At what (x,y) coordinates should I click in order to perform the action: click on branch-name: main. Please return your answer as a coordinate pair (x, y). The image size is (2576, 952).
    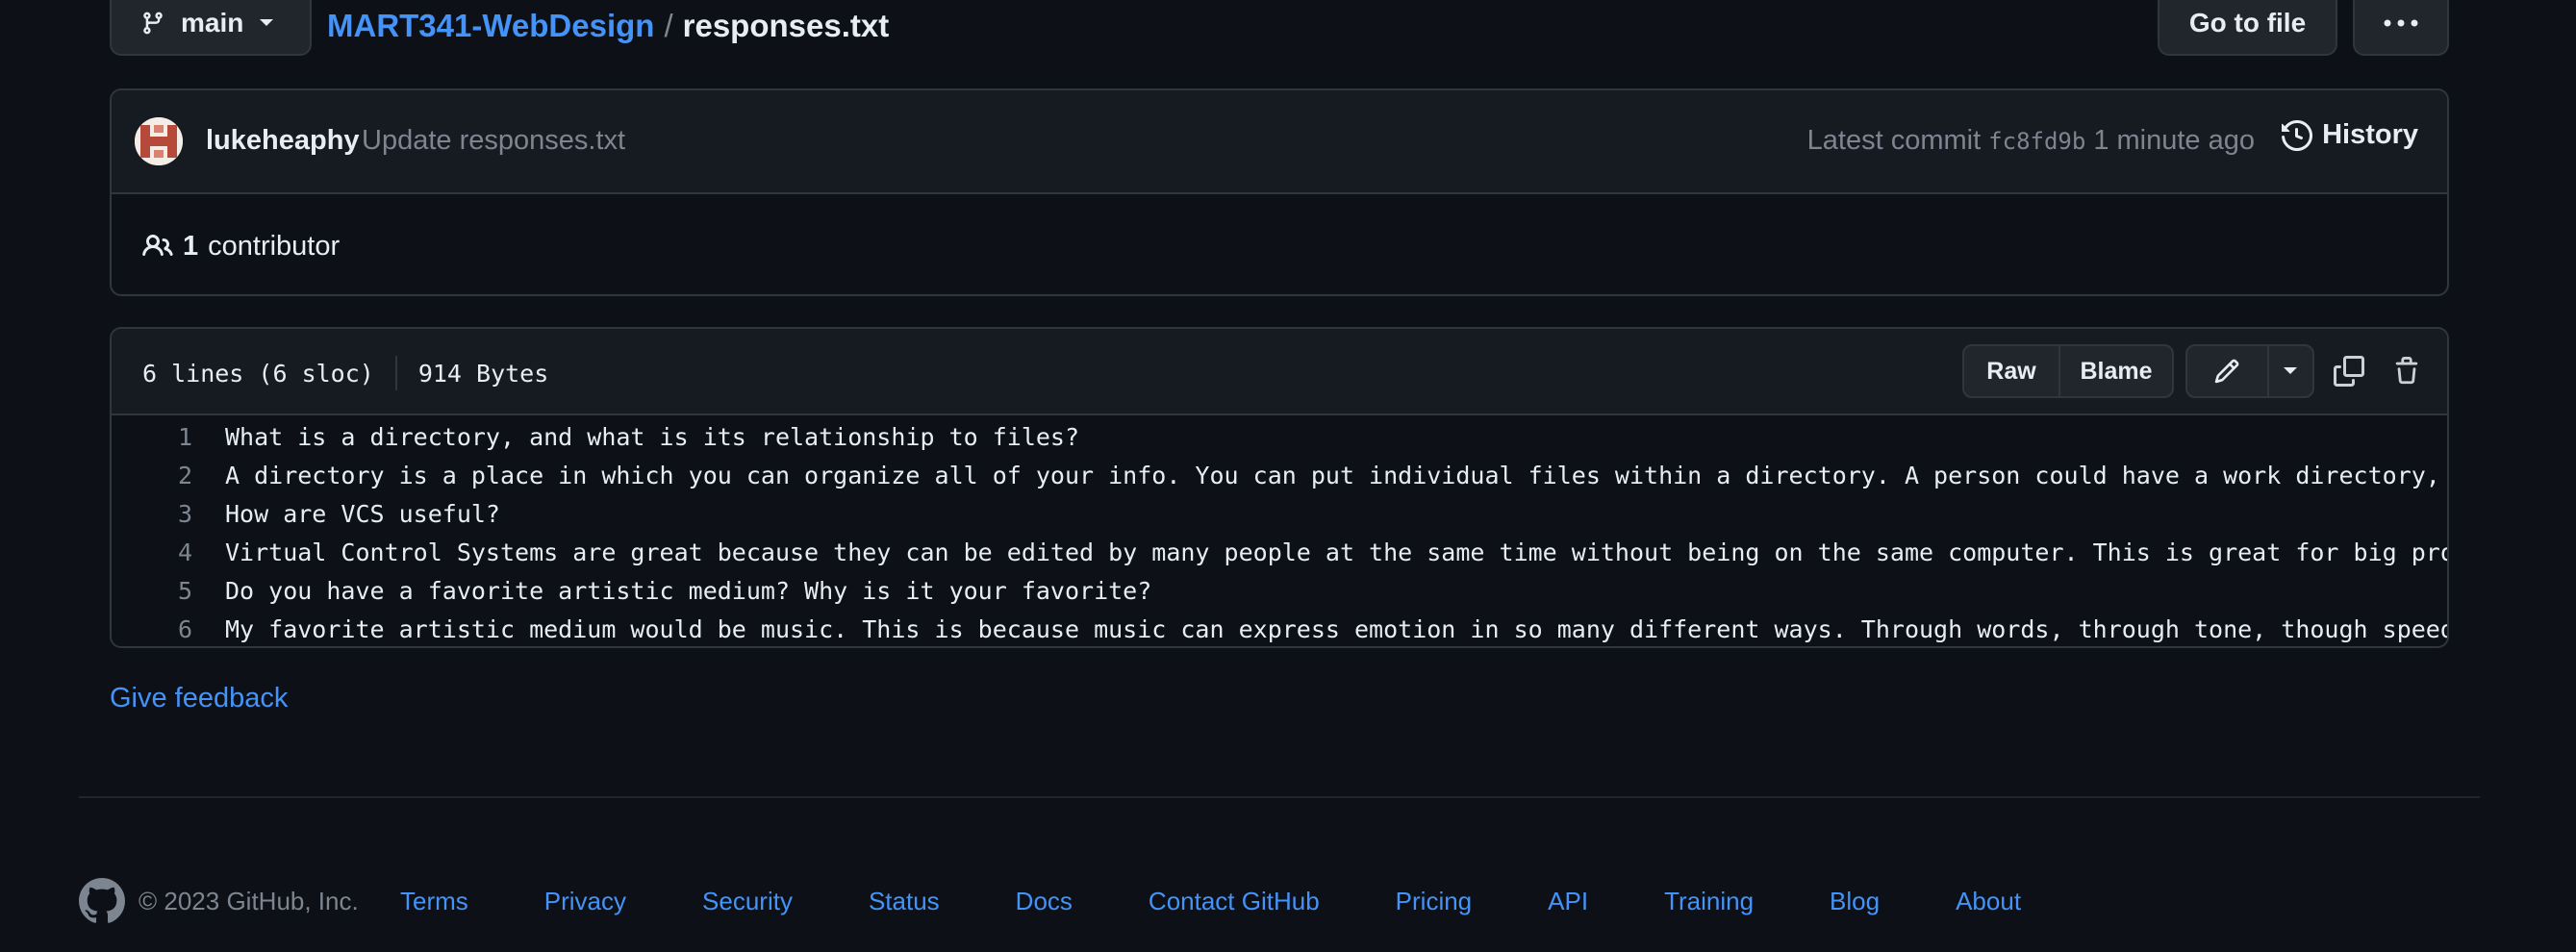
    Looking at the image, I should click on (213, 23).